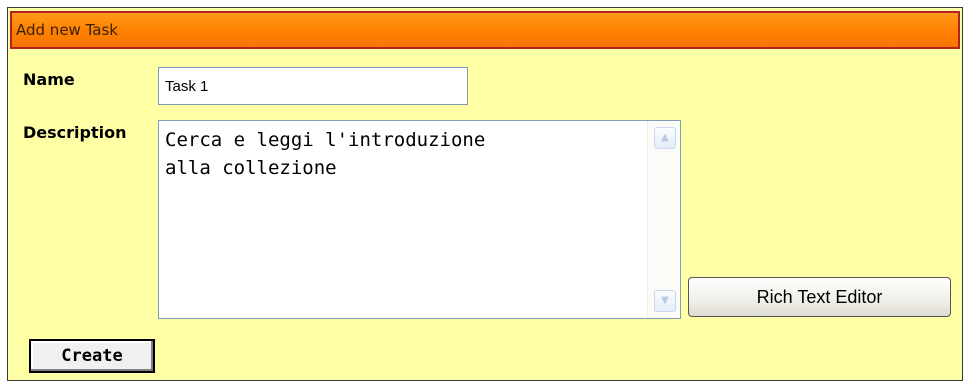 Image resolution: width=975 pixels, height=388 pixels. I want to click on name-label: Name, so click(49, 79).